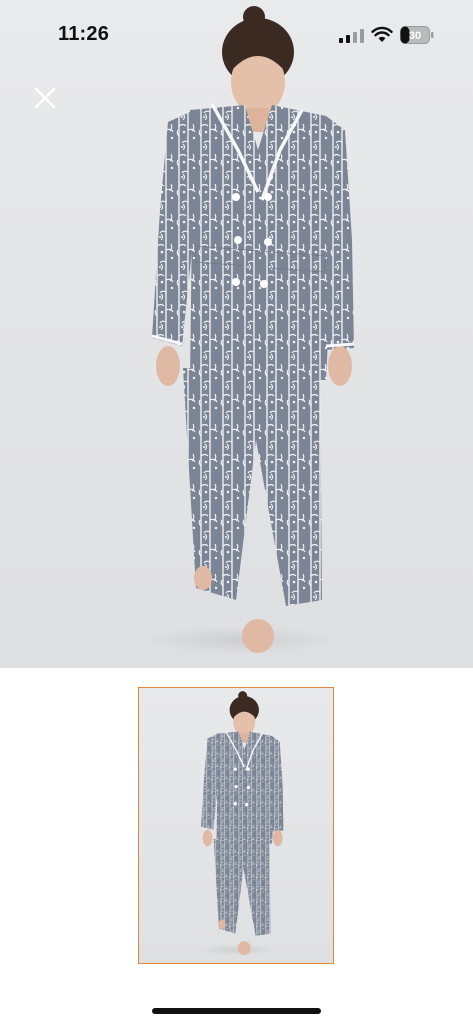 This screenshot has height=1024, width=473. I want to click on thumbnail-selected, so click(236, 825).